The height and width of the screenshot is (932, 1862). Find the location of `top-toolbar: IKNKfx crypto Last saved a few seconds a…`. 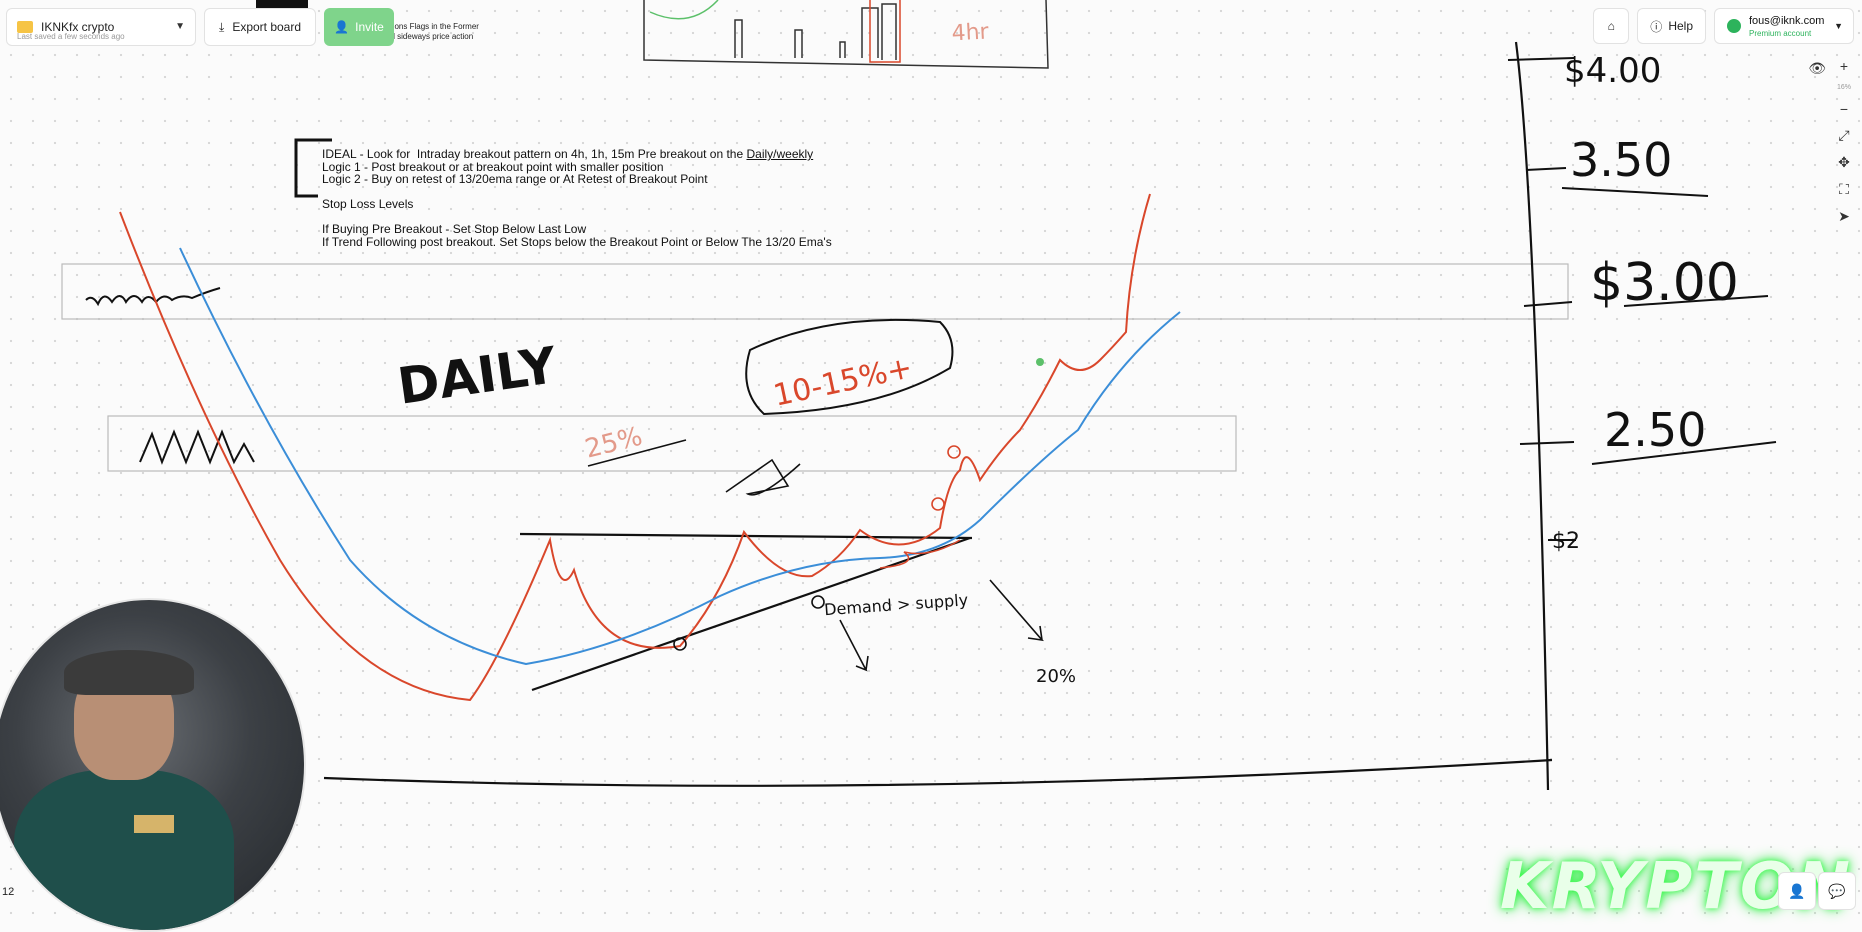

top-toolbar: IKNKfx crypto Last saved a few seconds a… is located at coordinates (200, 27).